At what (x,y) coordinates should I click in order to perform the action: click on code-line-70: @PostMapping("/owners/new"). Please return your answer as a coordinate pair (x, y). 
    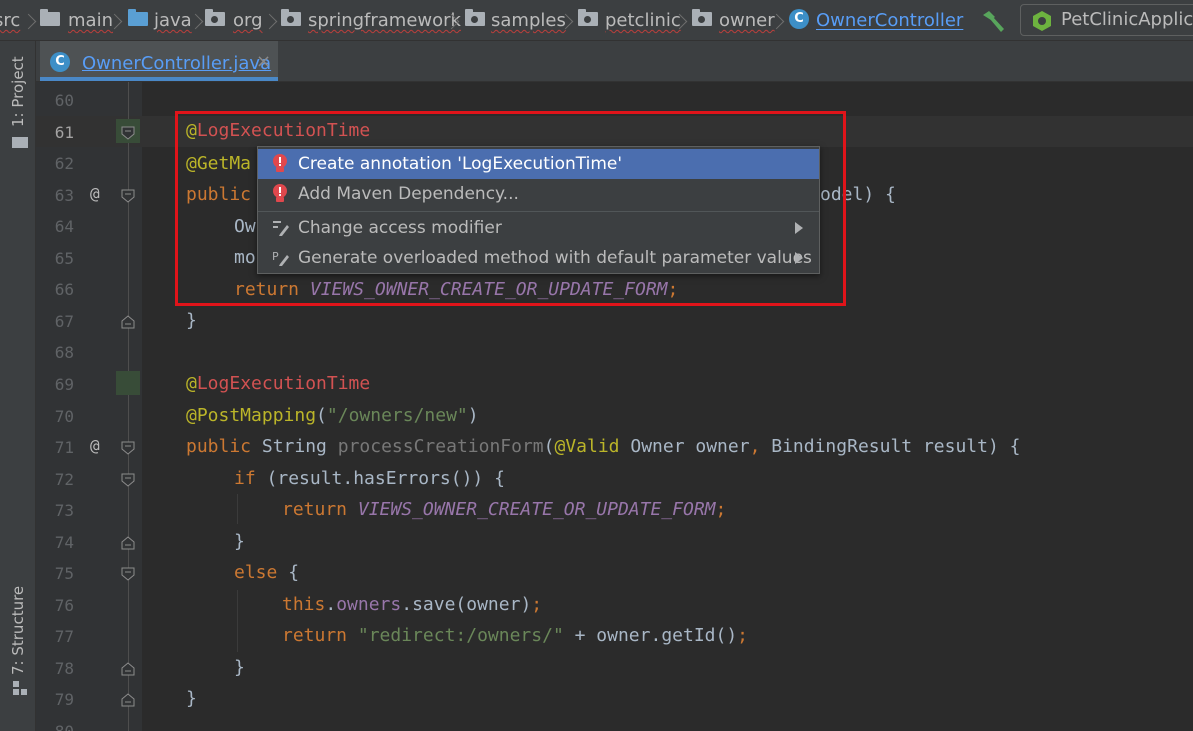
    Looking at the image, I should click on (332, 416).